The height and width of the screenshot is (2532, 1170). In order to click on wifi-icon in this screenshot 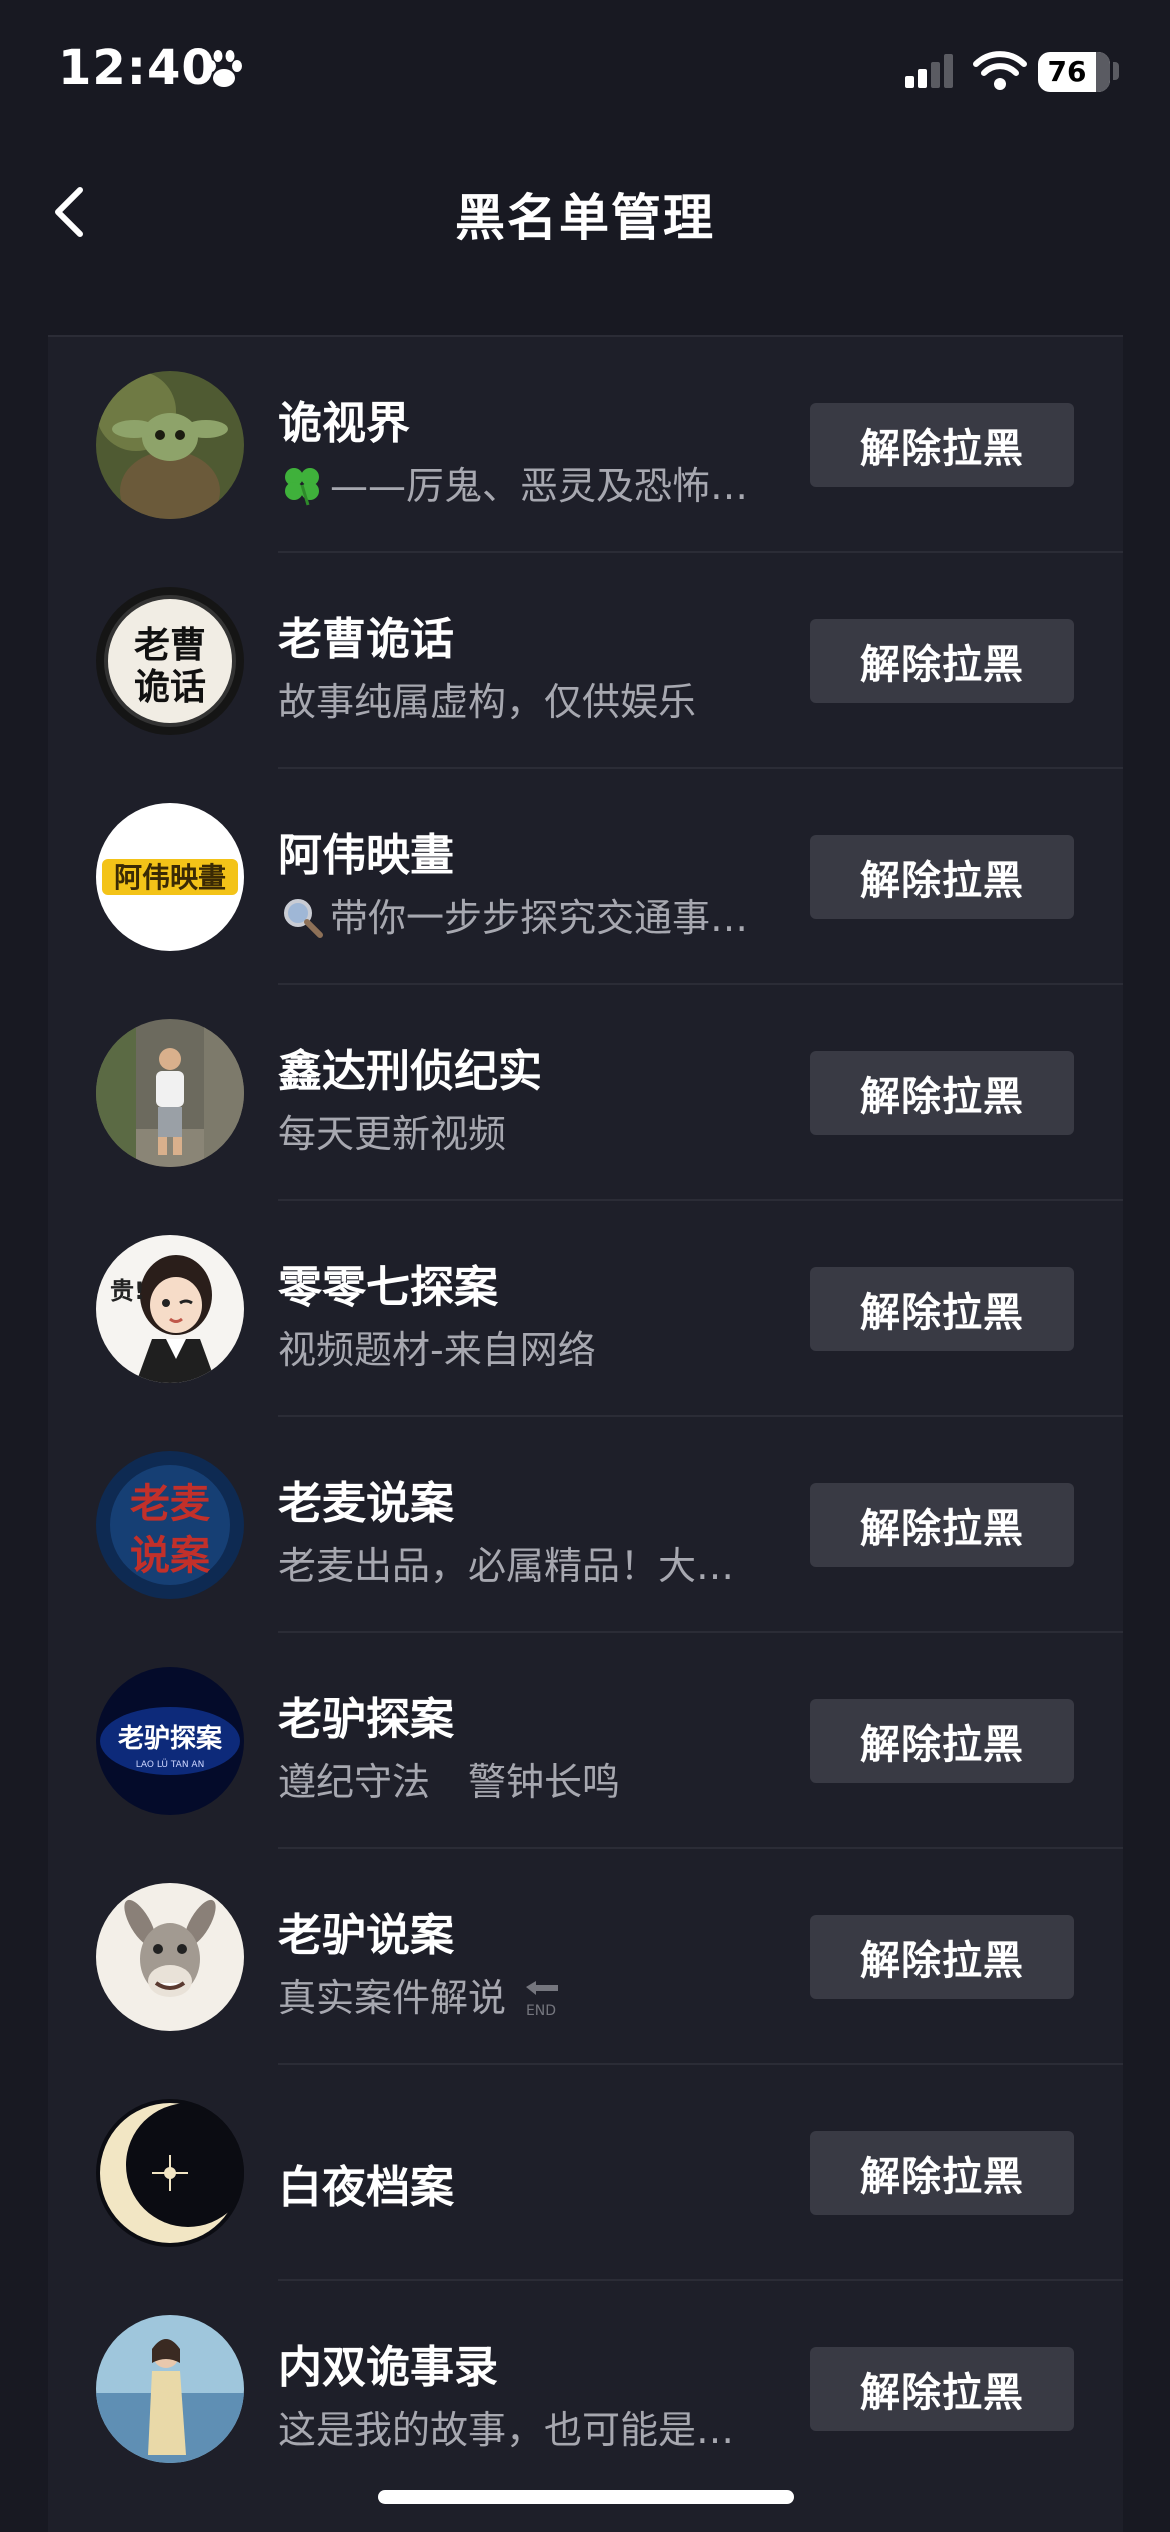, I will do `click(1000, 70)`.